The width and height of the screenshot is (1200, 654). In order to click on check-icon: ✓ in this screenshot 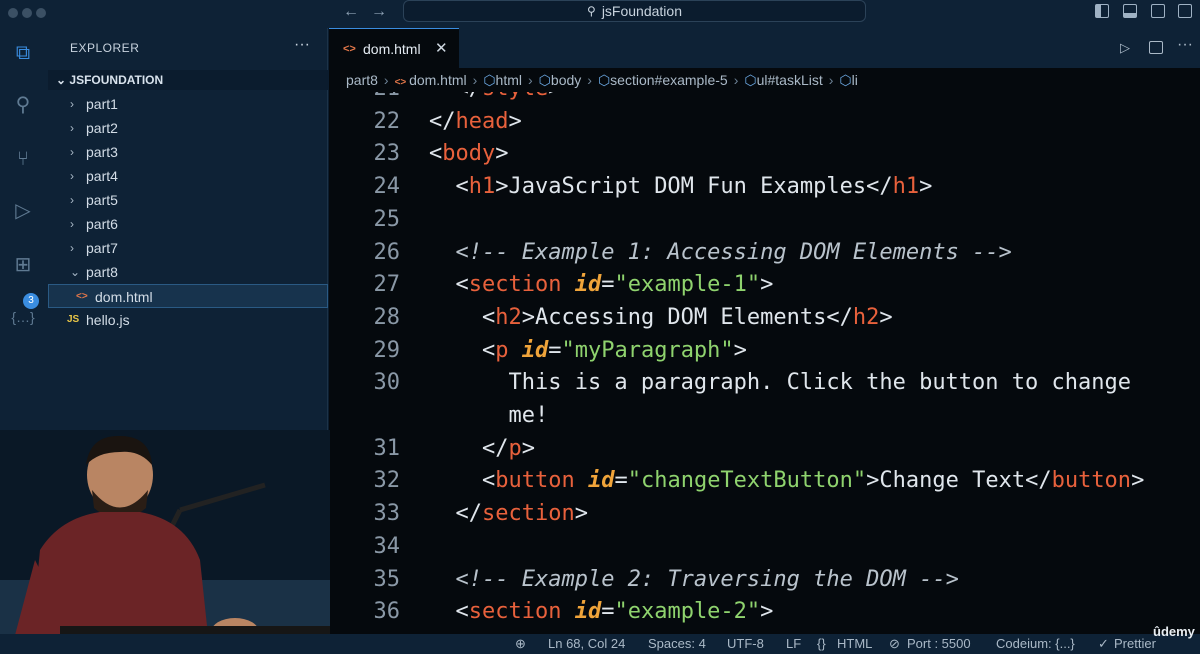, I will do `click(1103, 643)`.